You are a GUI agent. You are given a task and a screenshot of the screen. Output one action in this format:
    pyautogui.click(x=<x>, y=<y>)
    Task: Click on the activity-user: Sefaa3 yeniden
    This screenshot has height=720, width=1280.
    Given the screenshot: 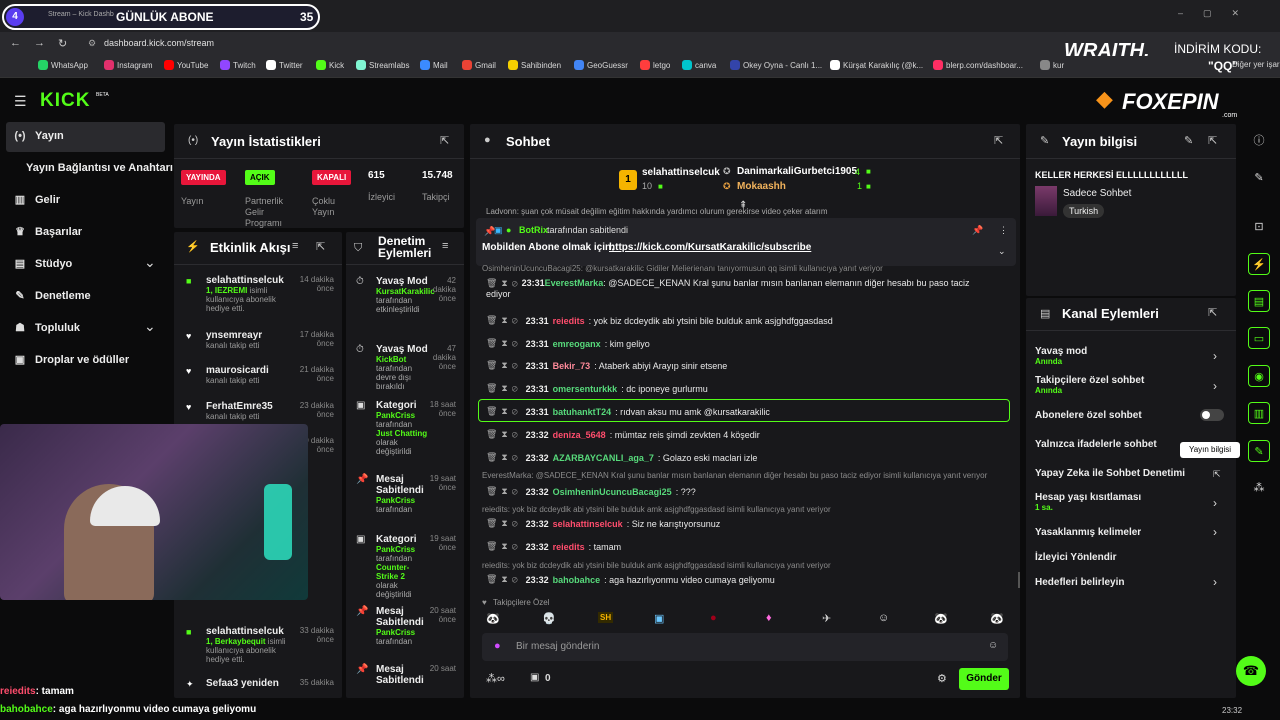 What is the action you would take?
    pyautogui.click(x=250, y=683)
    